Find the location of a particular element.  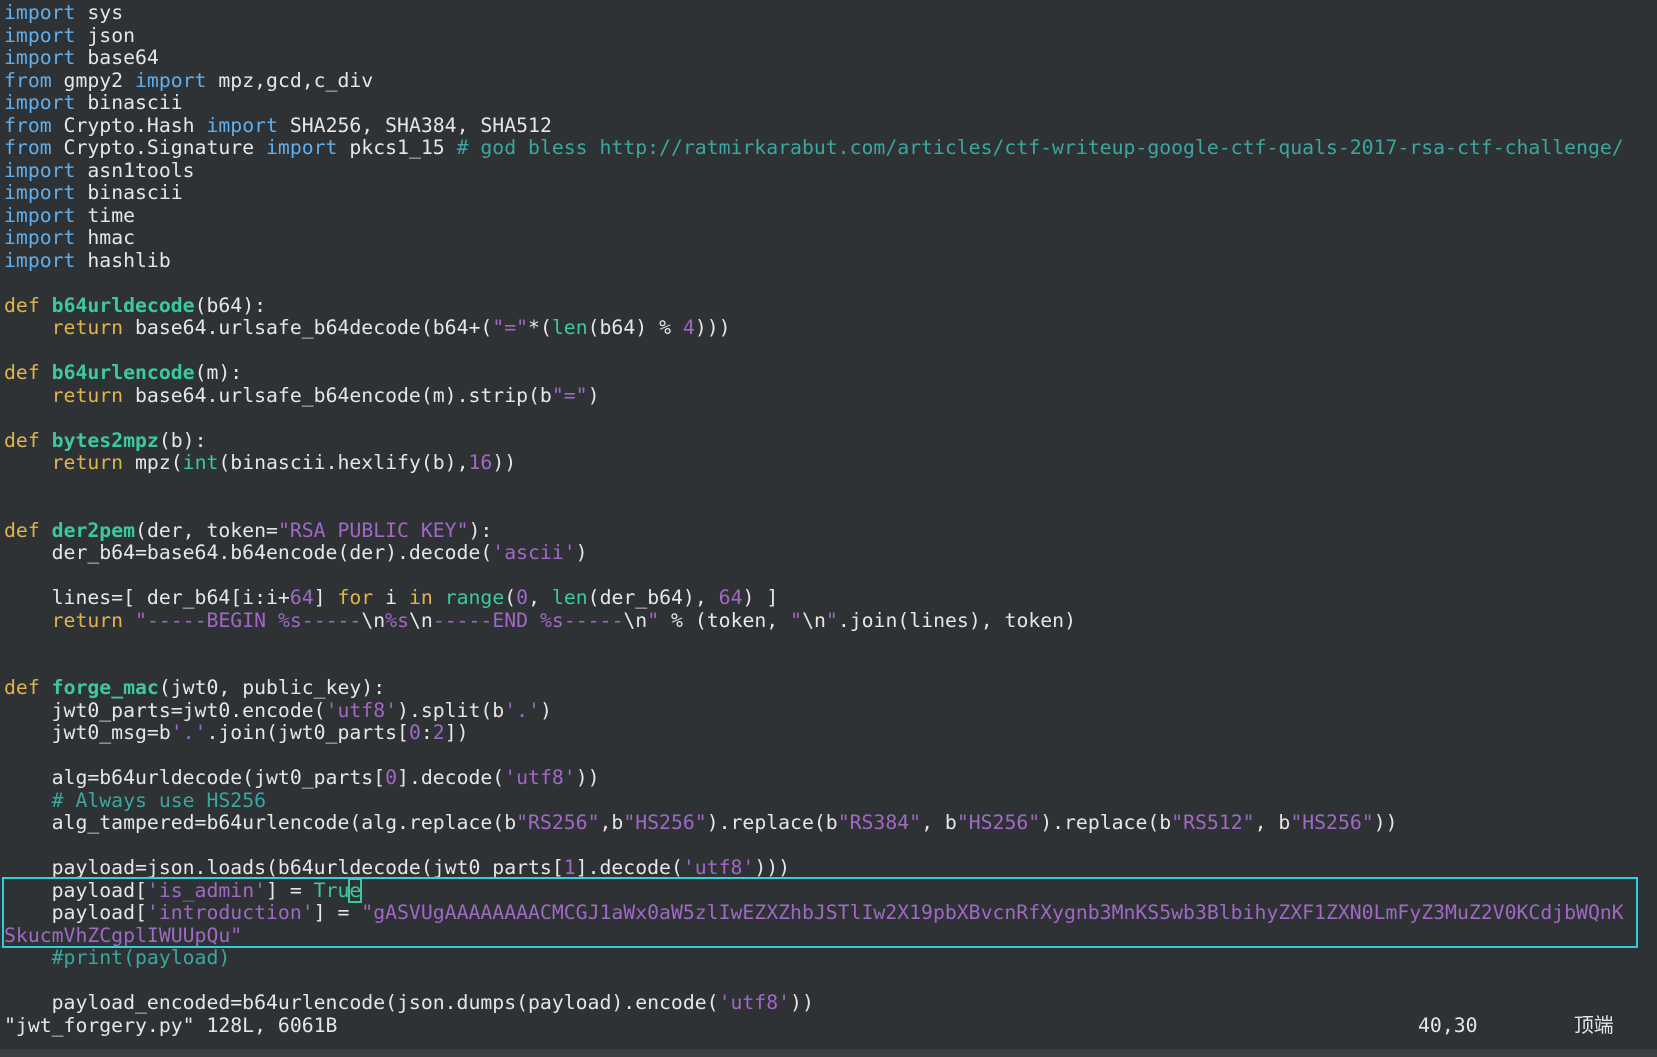

code-token: ] is located at coordinates (325, 597).